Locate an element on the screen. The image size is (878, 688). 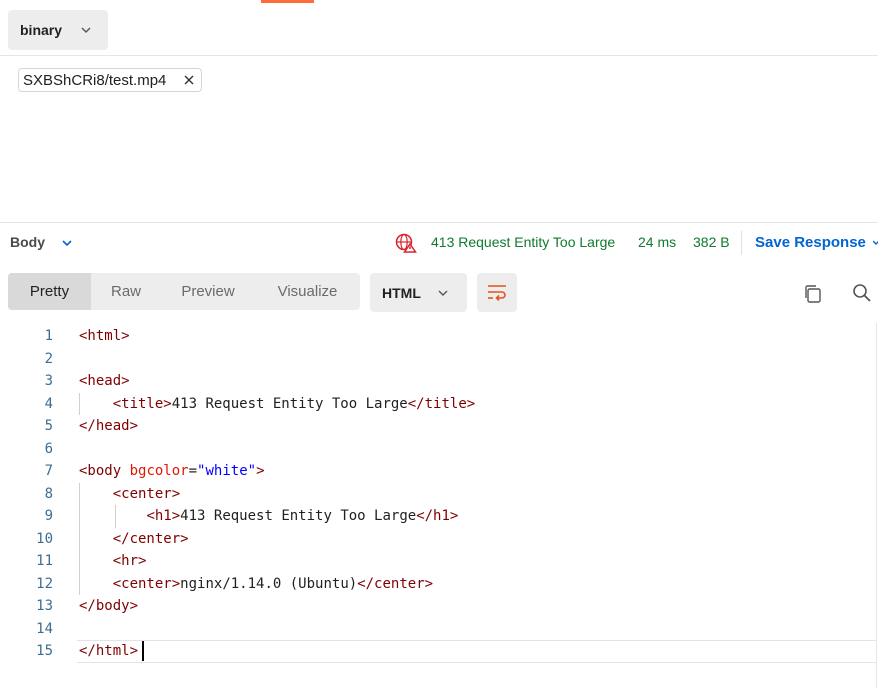
active-tab-indicator is located at coordinates (287, 1).